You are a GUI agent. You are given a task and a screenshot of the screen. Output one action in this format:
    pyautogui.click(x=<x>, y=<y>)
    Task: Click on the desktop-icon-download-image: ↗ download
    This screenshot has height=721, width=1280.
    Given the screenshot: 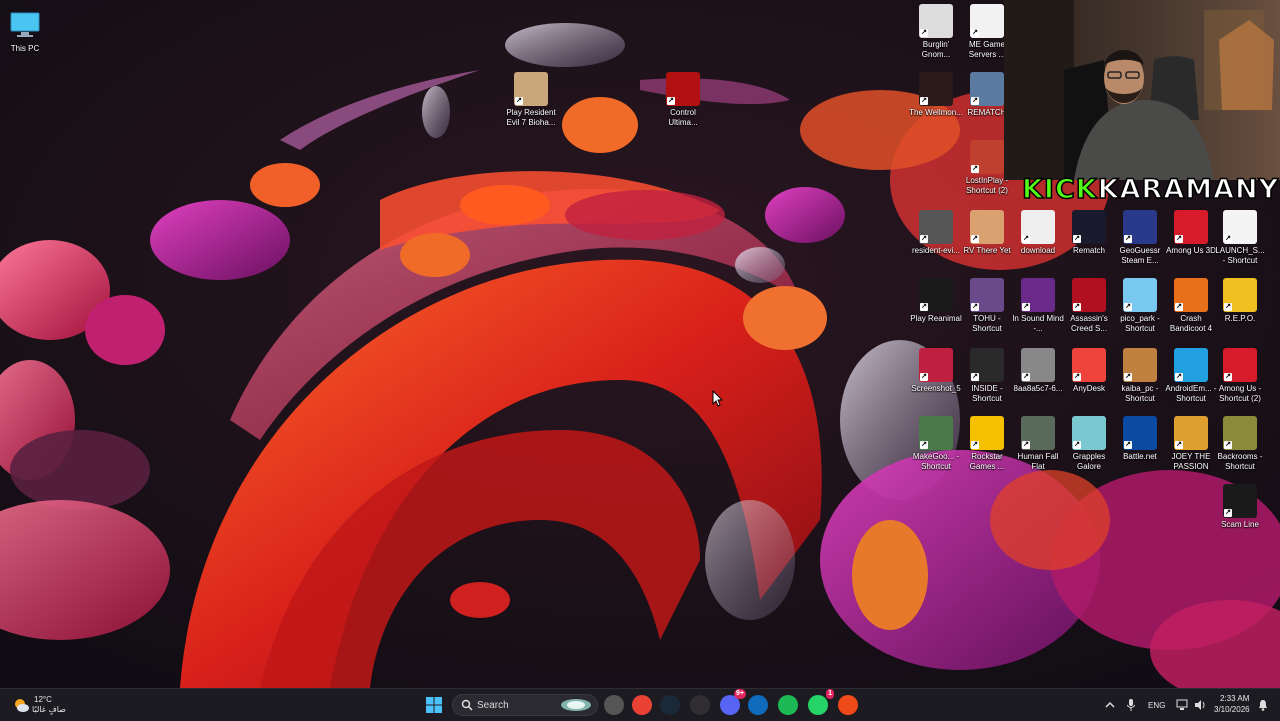 What is the action you would take?
    pyautogui.click(x=1038, y=233)
    